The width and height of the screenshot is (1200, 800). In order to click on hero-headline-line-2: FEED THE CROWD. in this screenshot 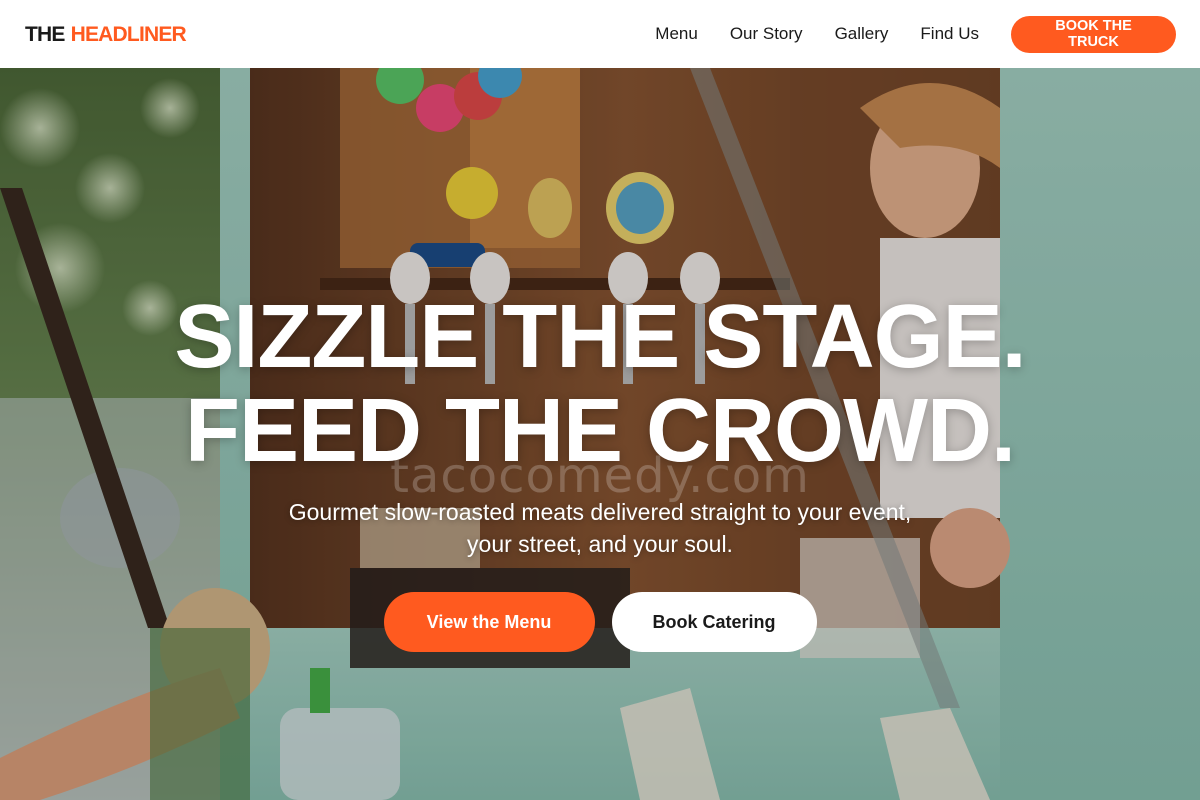, I will do `click(600, 431)`.